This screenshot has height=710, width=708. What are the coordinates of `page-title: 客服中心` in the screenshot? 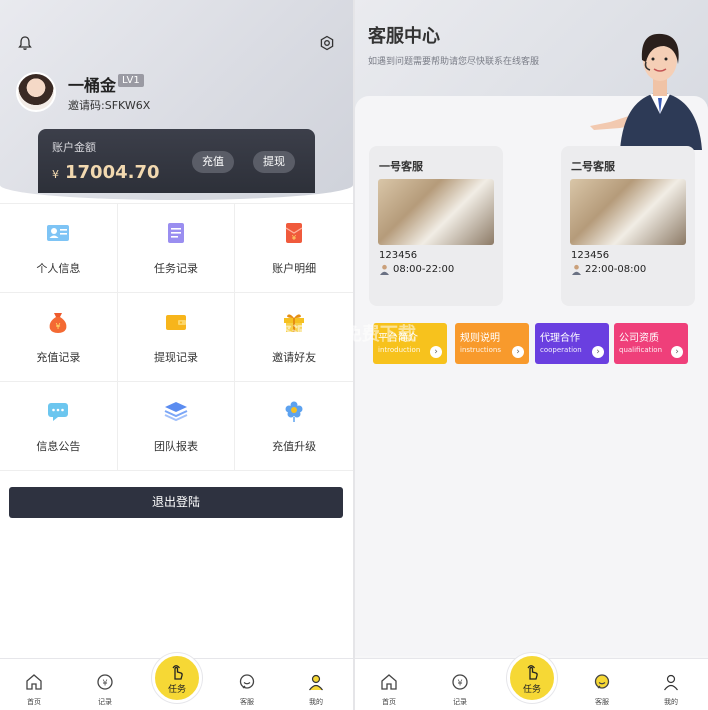 It's located at (404, 36).